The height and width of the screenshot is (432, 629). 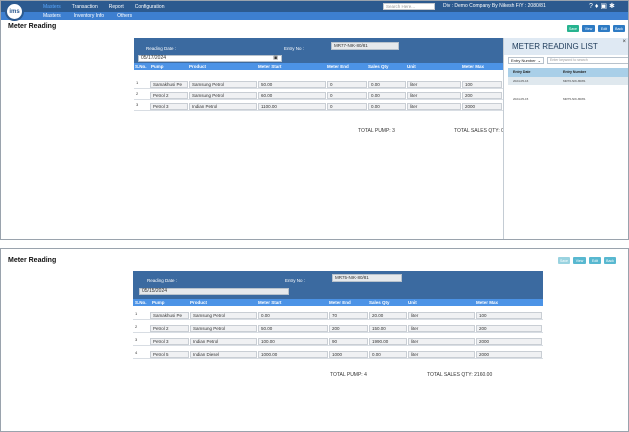 What do you see at coordinates (348, 315) in the screenshot?
I see `meter-end-field: 70` at bounding box center [348, 315].